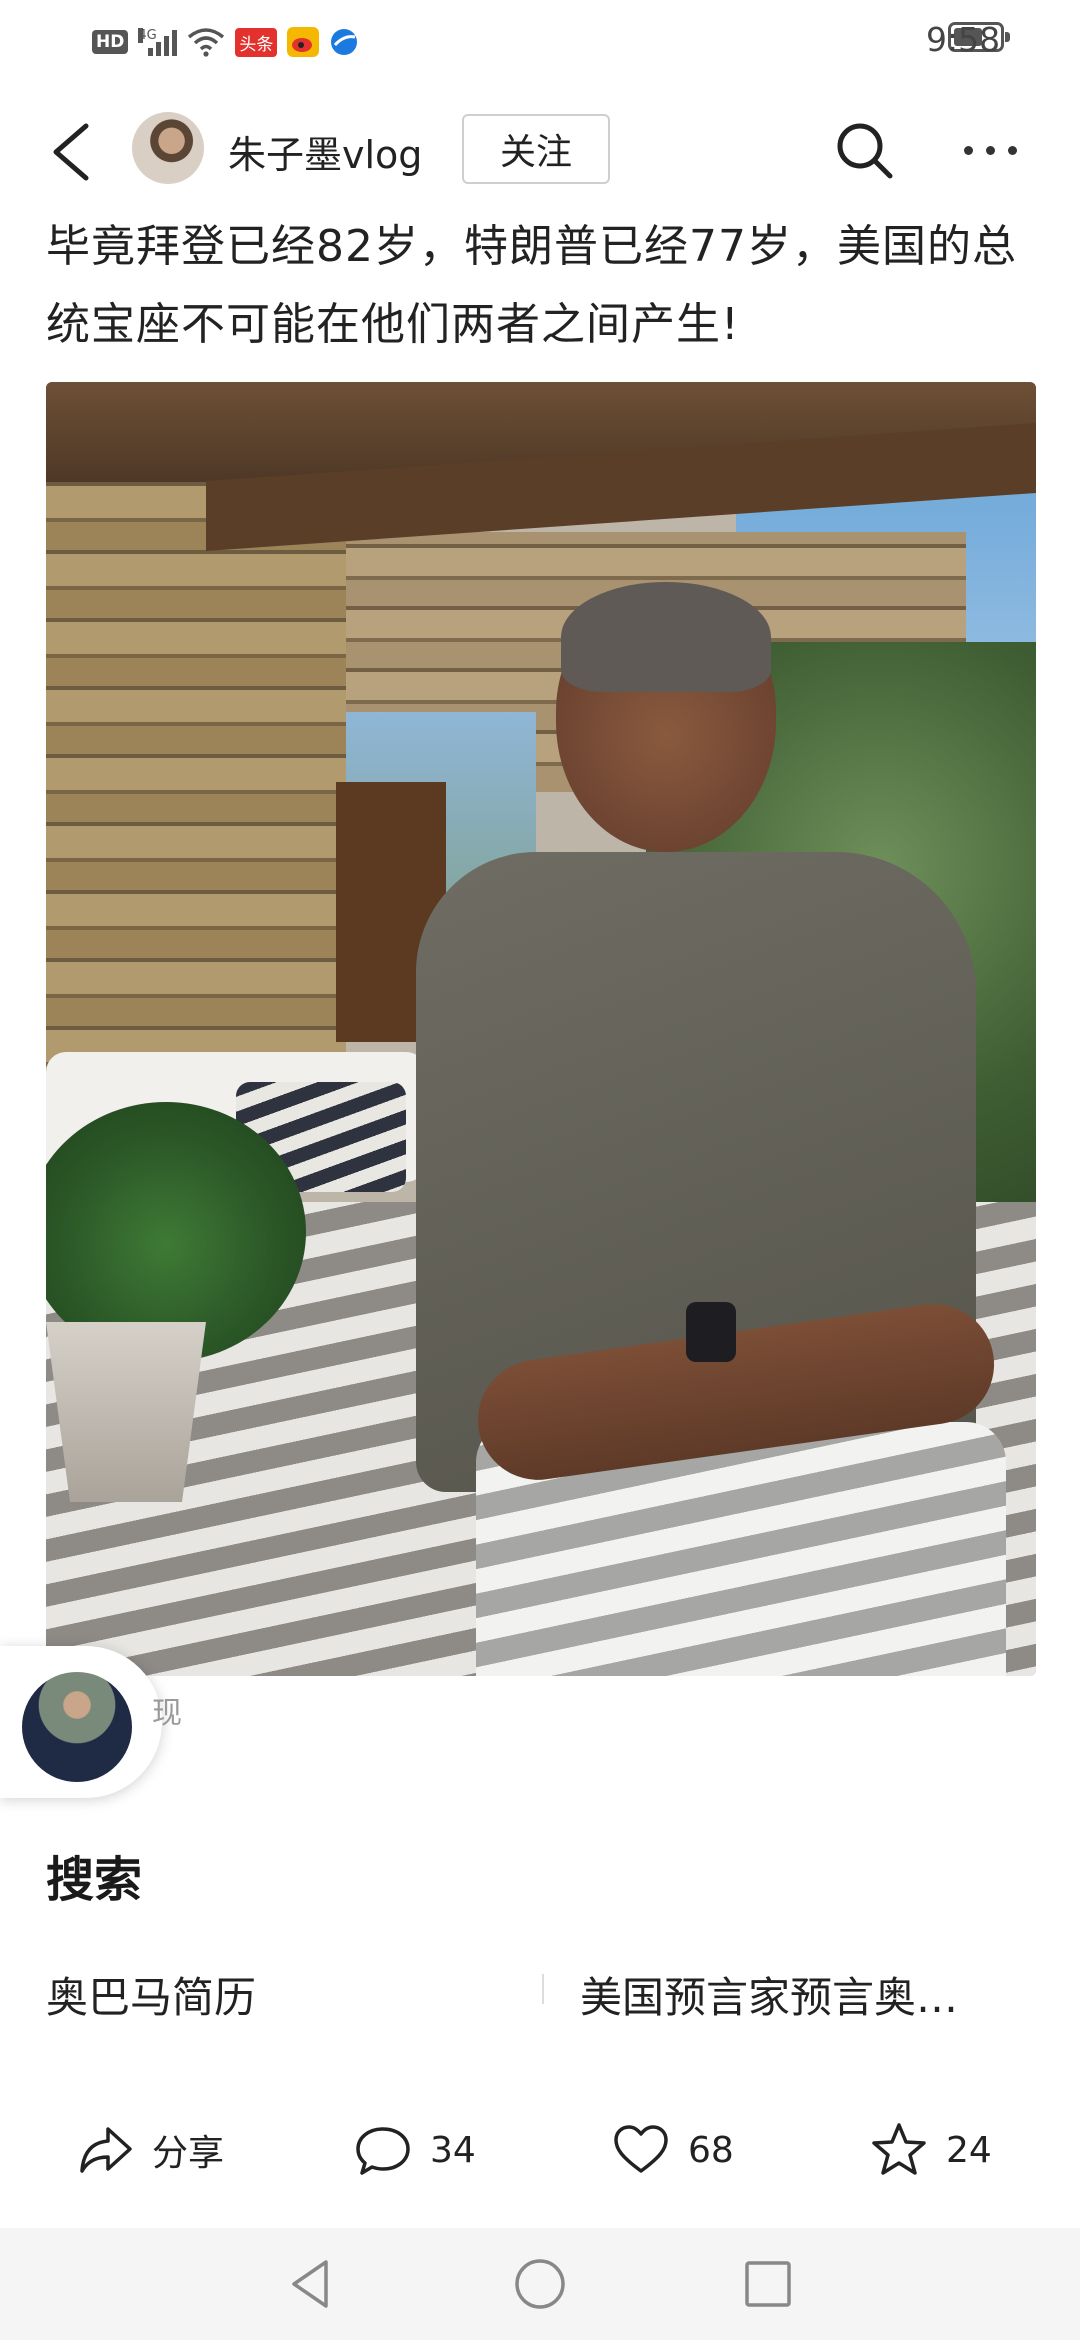 This screenshot has width=1080, height=2340. What do you see at coordinates (303, 42) in the screenshot?
I see `weibo-app-icon` at bounding box center [303, 42].